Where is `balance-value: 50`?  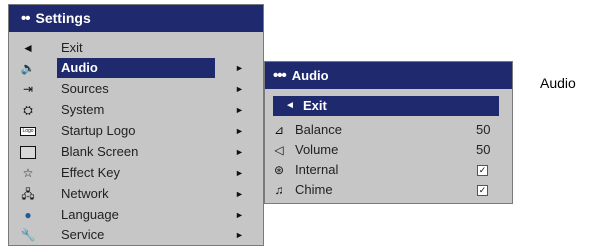 balance-value: 50 is located at coordinates (483, 129).